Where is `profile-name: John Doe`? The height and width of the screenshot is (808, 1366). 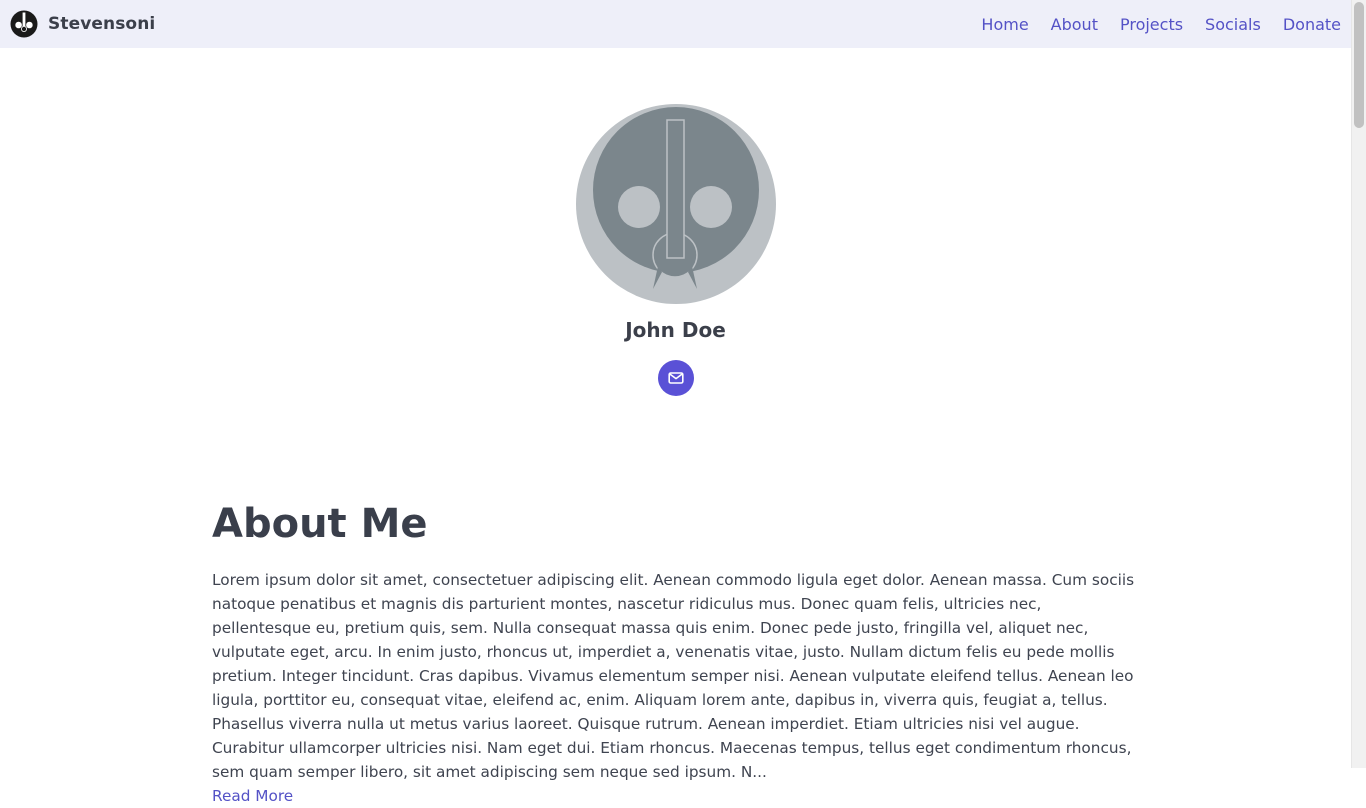
profile-name: John Doe is located at coordinates (675, 330).